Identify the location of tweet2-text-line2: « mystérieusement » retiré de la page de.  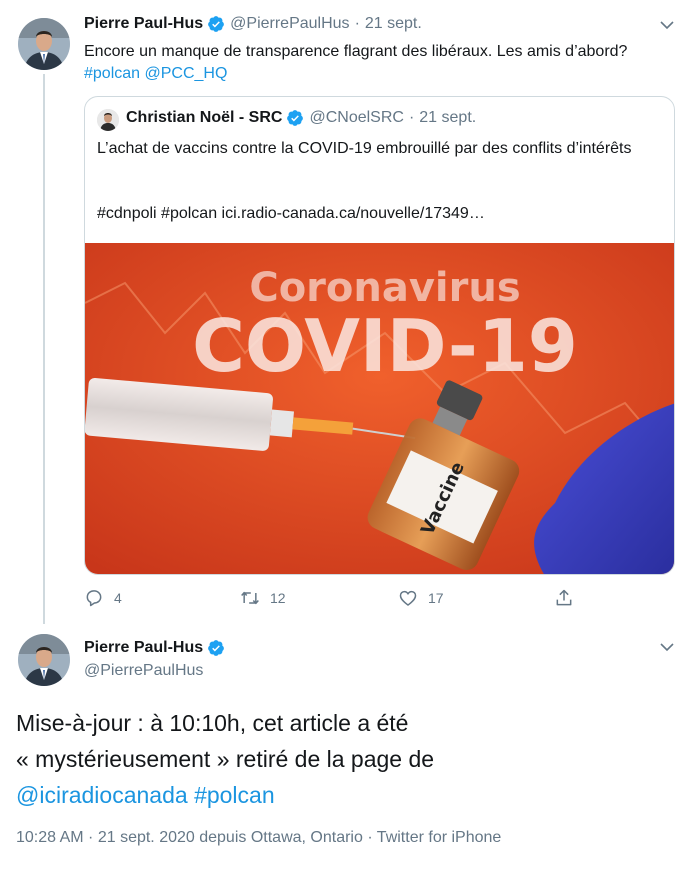
(225, 759).